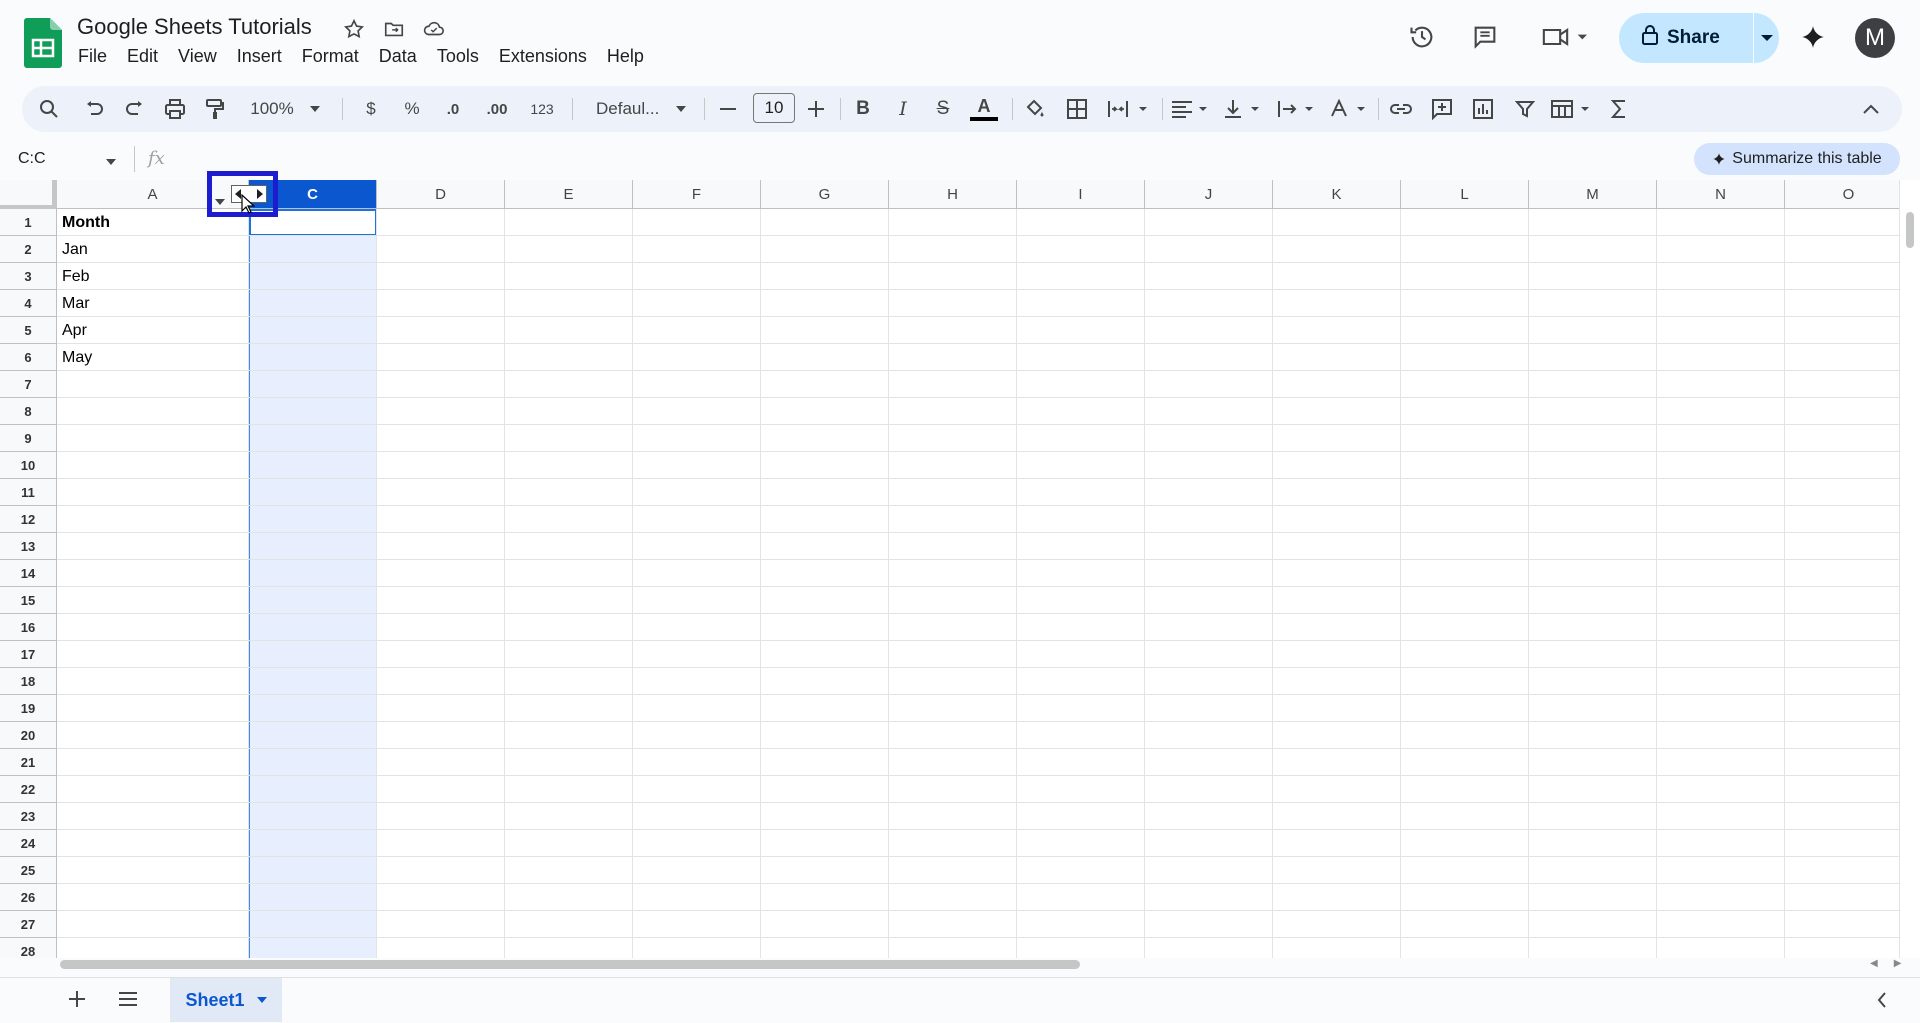 This screenshot has width=1920, height=1023. What do you see at coordinates (1077, 109) in the screenshot?
I see `borders-icon` at bounding box center [1077, 109].